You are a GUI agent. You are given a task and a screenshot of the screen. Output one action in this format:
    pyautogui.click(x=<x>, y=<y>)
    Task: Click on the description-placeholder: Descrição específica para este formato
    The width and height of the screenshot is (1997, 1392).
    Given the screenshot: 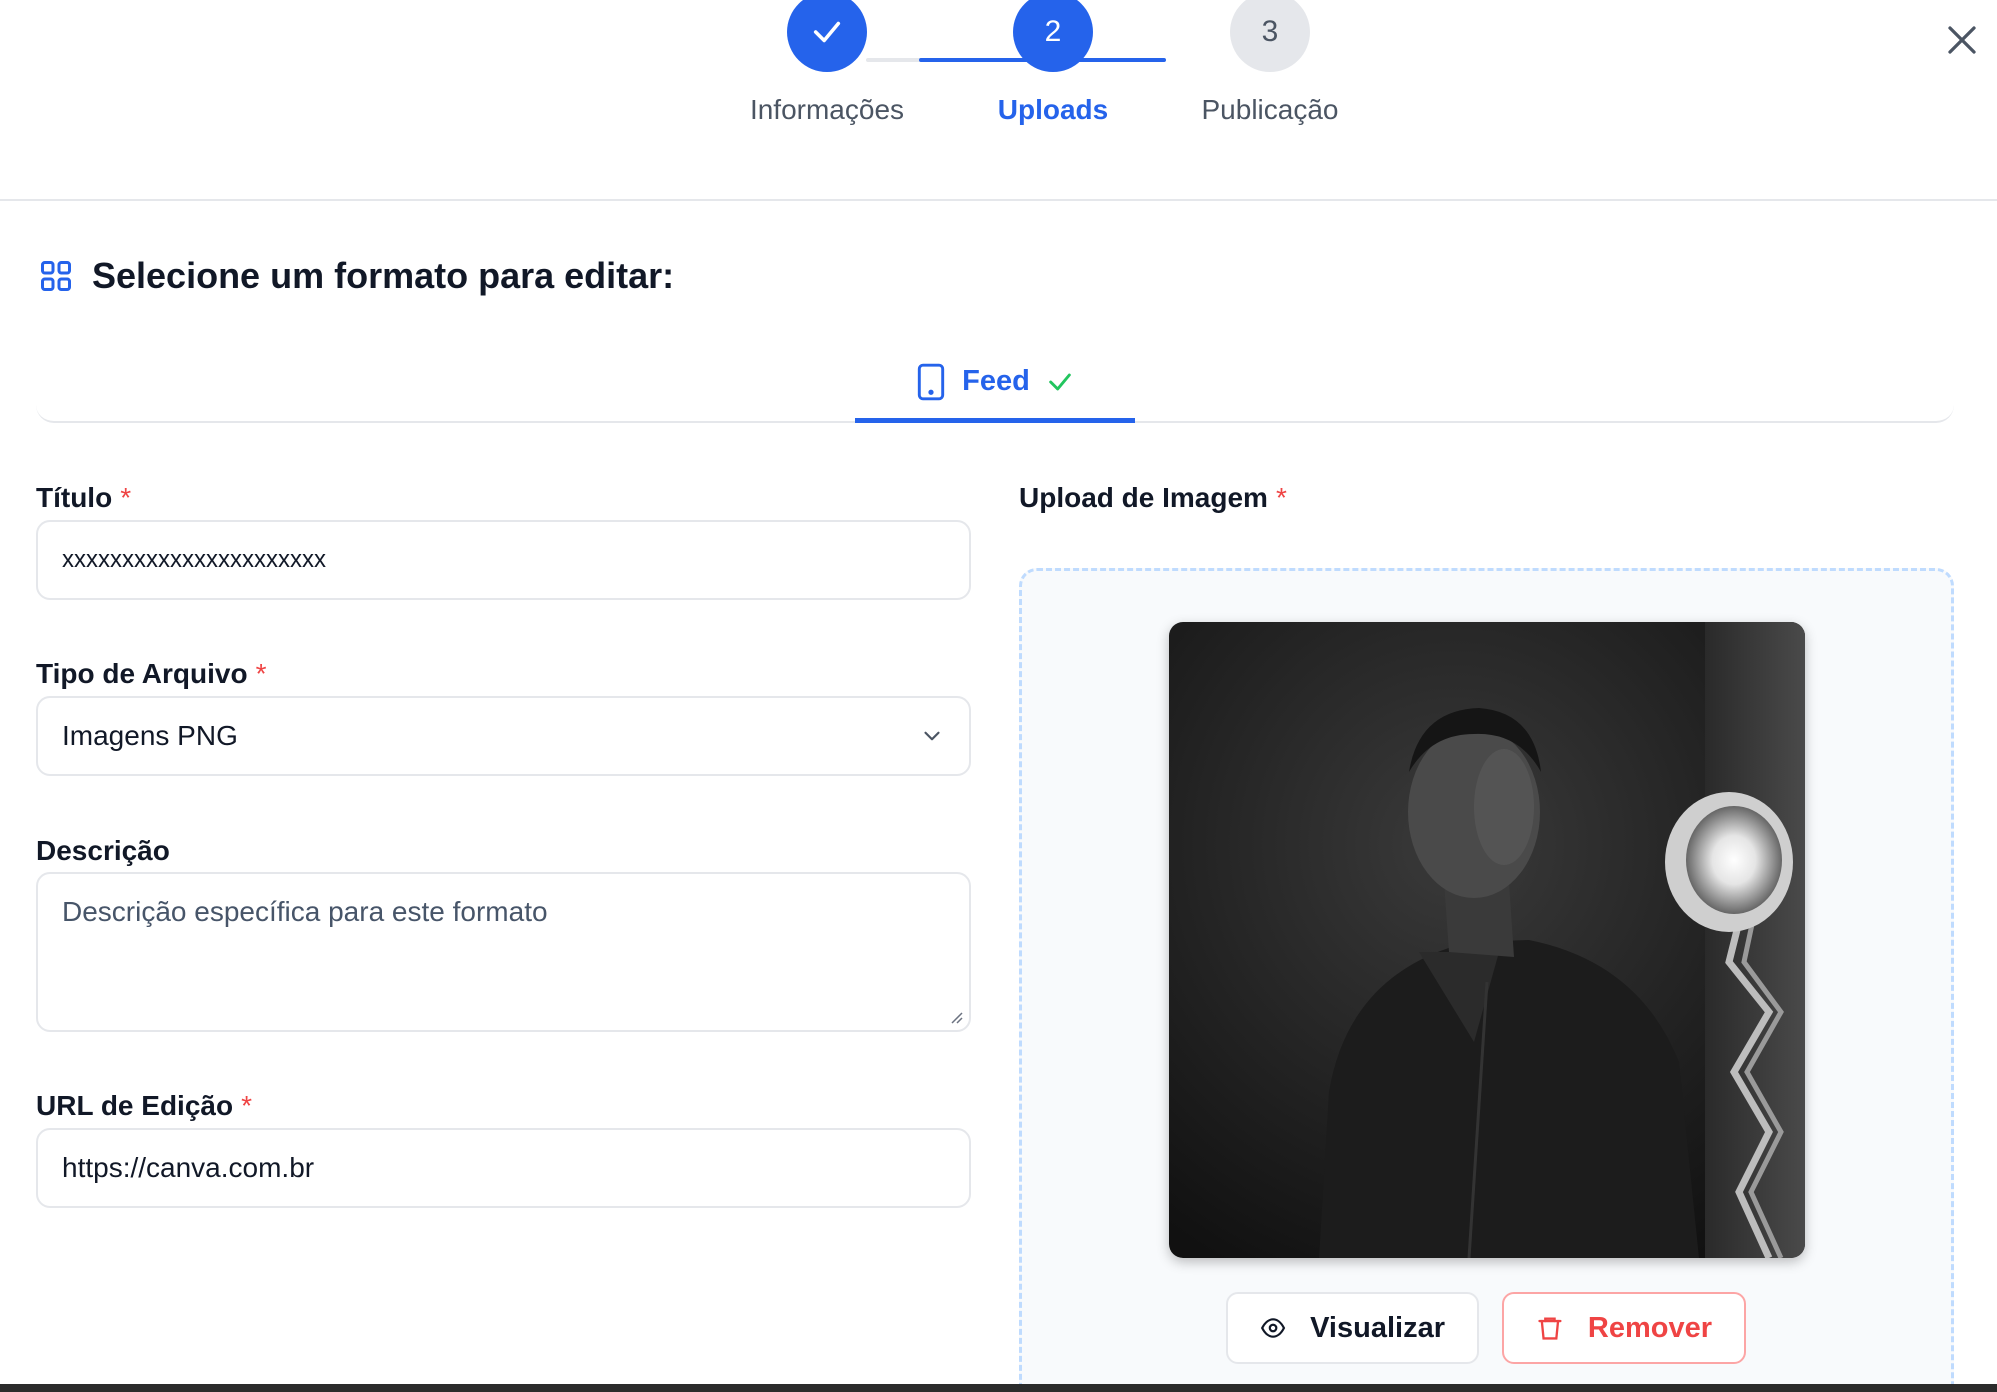 What is the action you would take?
    pyautogui.click(x=305, y=911)
    